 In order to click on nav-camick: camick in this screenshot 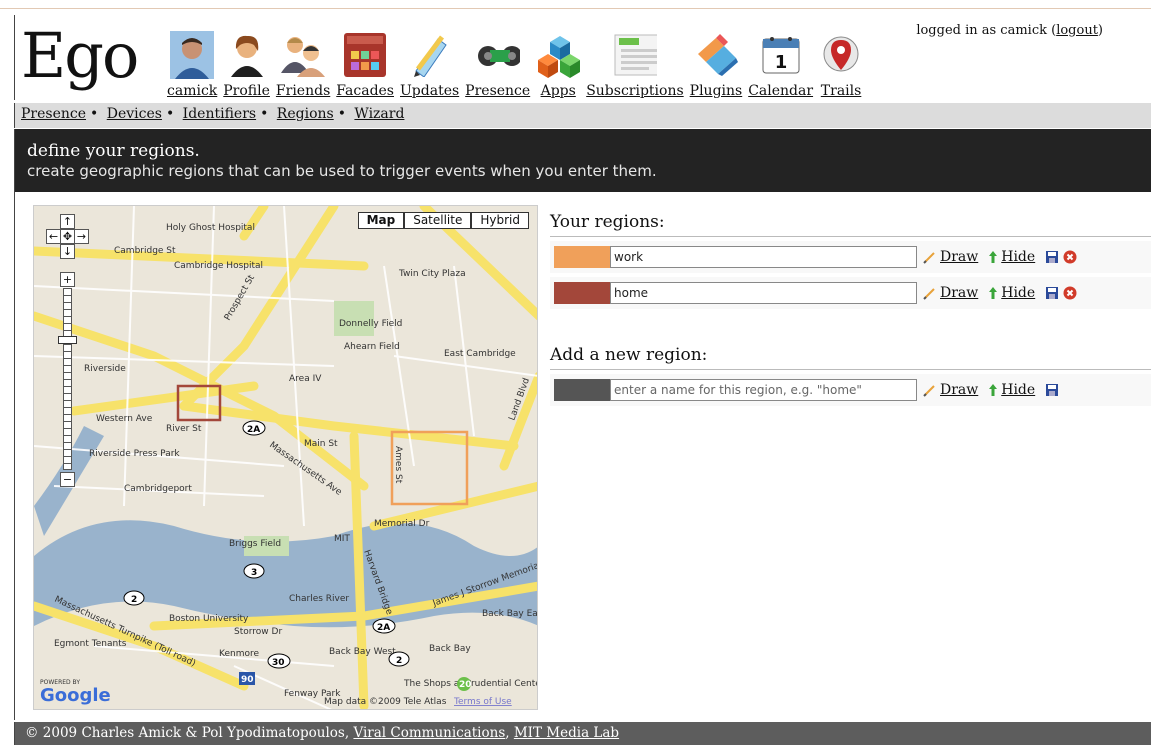, I will do `click(192, 65)`.